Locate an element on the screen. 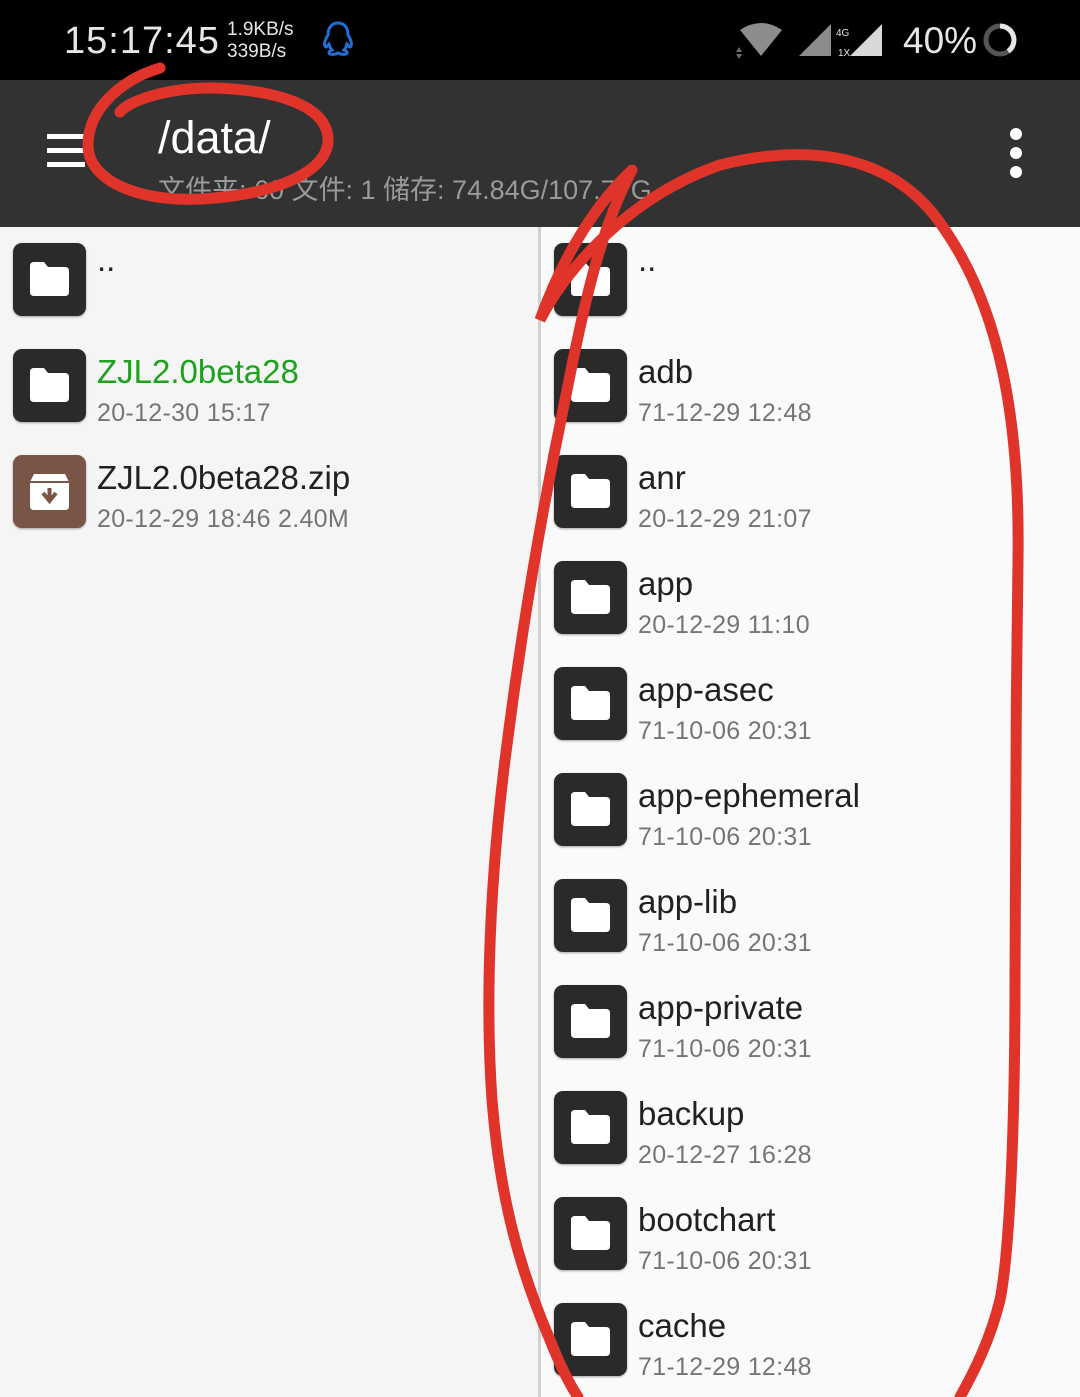 This screenshot has width=1080, height=1397. hamburger-menu-icon is located at coordinates (66, 153).